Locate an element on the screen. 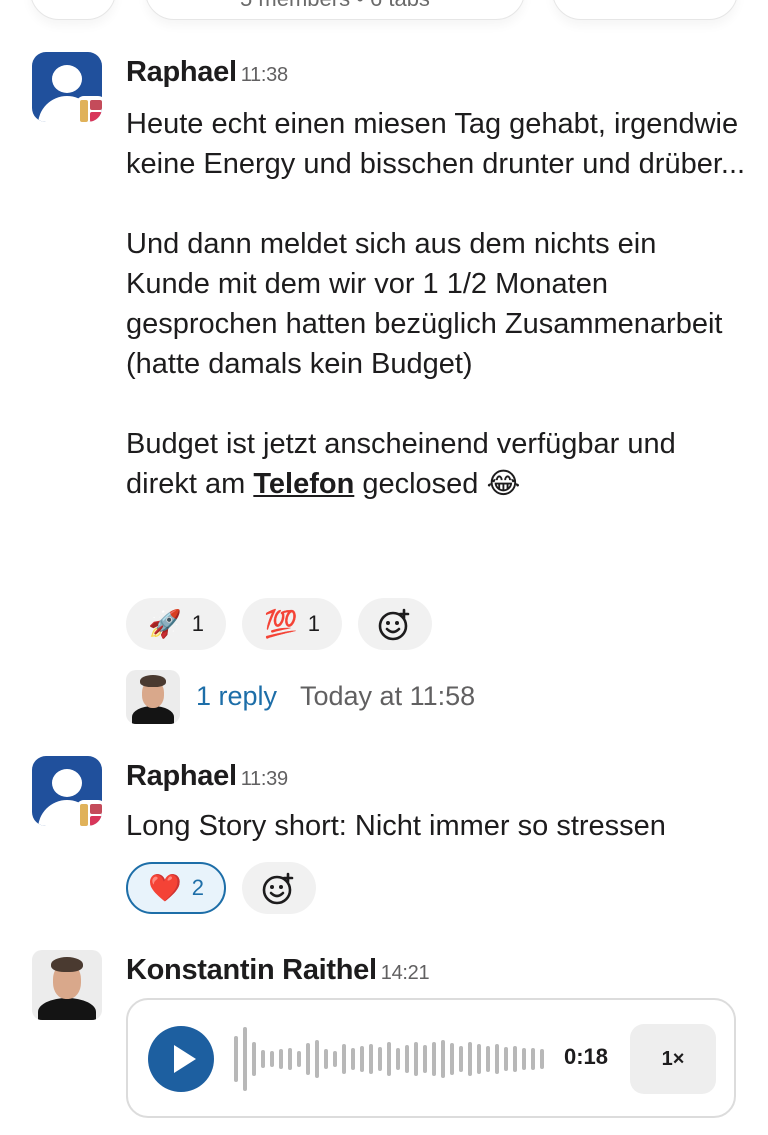 The height and width of the screenshot is (1135, 768). message-time: 14:21 is located at coordinates (405, 973).